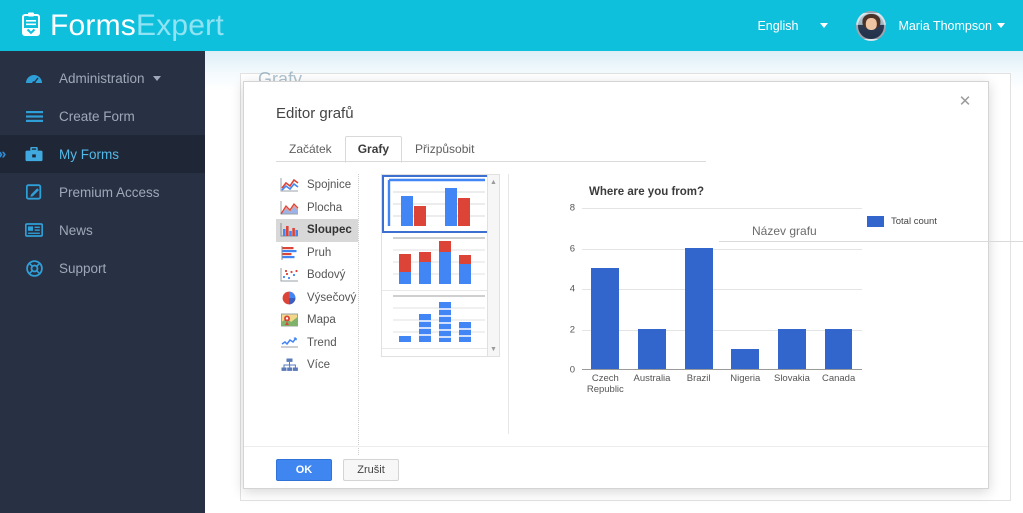  Describe the element at coordinates (572, 208) in the screenshot. I see `y-tick-label: 8` at that location.